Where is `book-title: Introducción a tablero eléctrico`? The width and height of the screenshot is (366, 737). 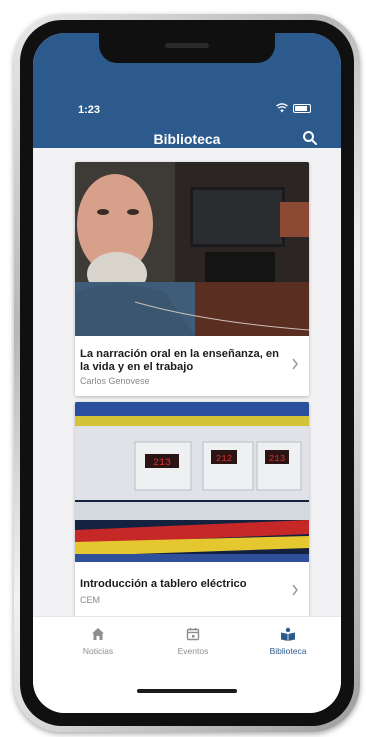
book-title: Introducción a tablero eléctrico is located at coordinates (163, 584).